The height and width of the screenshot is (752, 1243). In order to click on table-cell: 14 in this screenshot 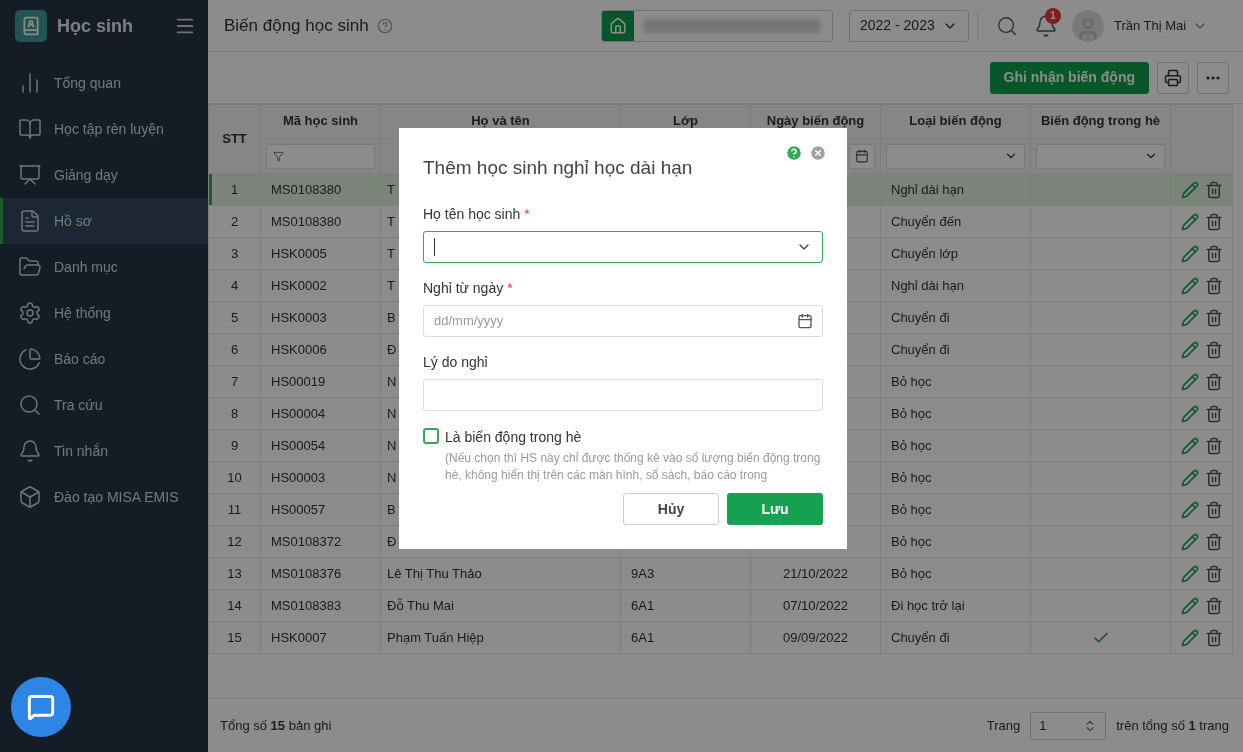, I will do `click(234, 605)`.